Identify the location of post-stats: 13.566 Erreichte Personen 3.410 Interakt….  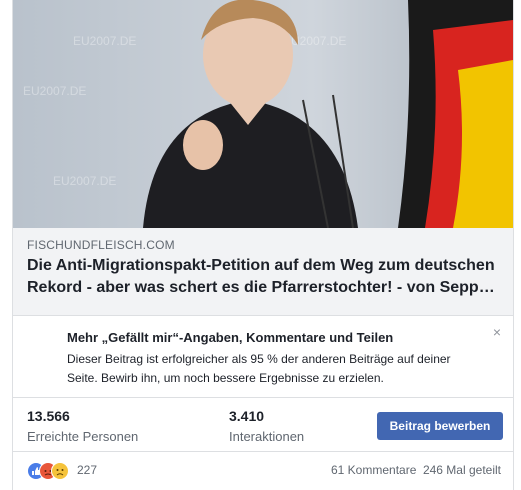
(263, 425).